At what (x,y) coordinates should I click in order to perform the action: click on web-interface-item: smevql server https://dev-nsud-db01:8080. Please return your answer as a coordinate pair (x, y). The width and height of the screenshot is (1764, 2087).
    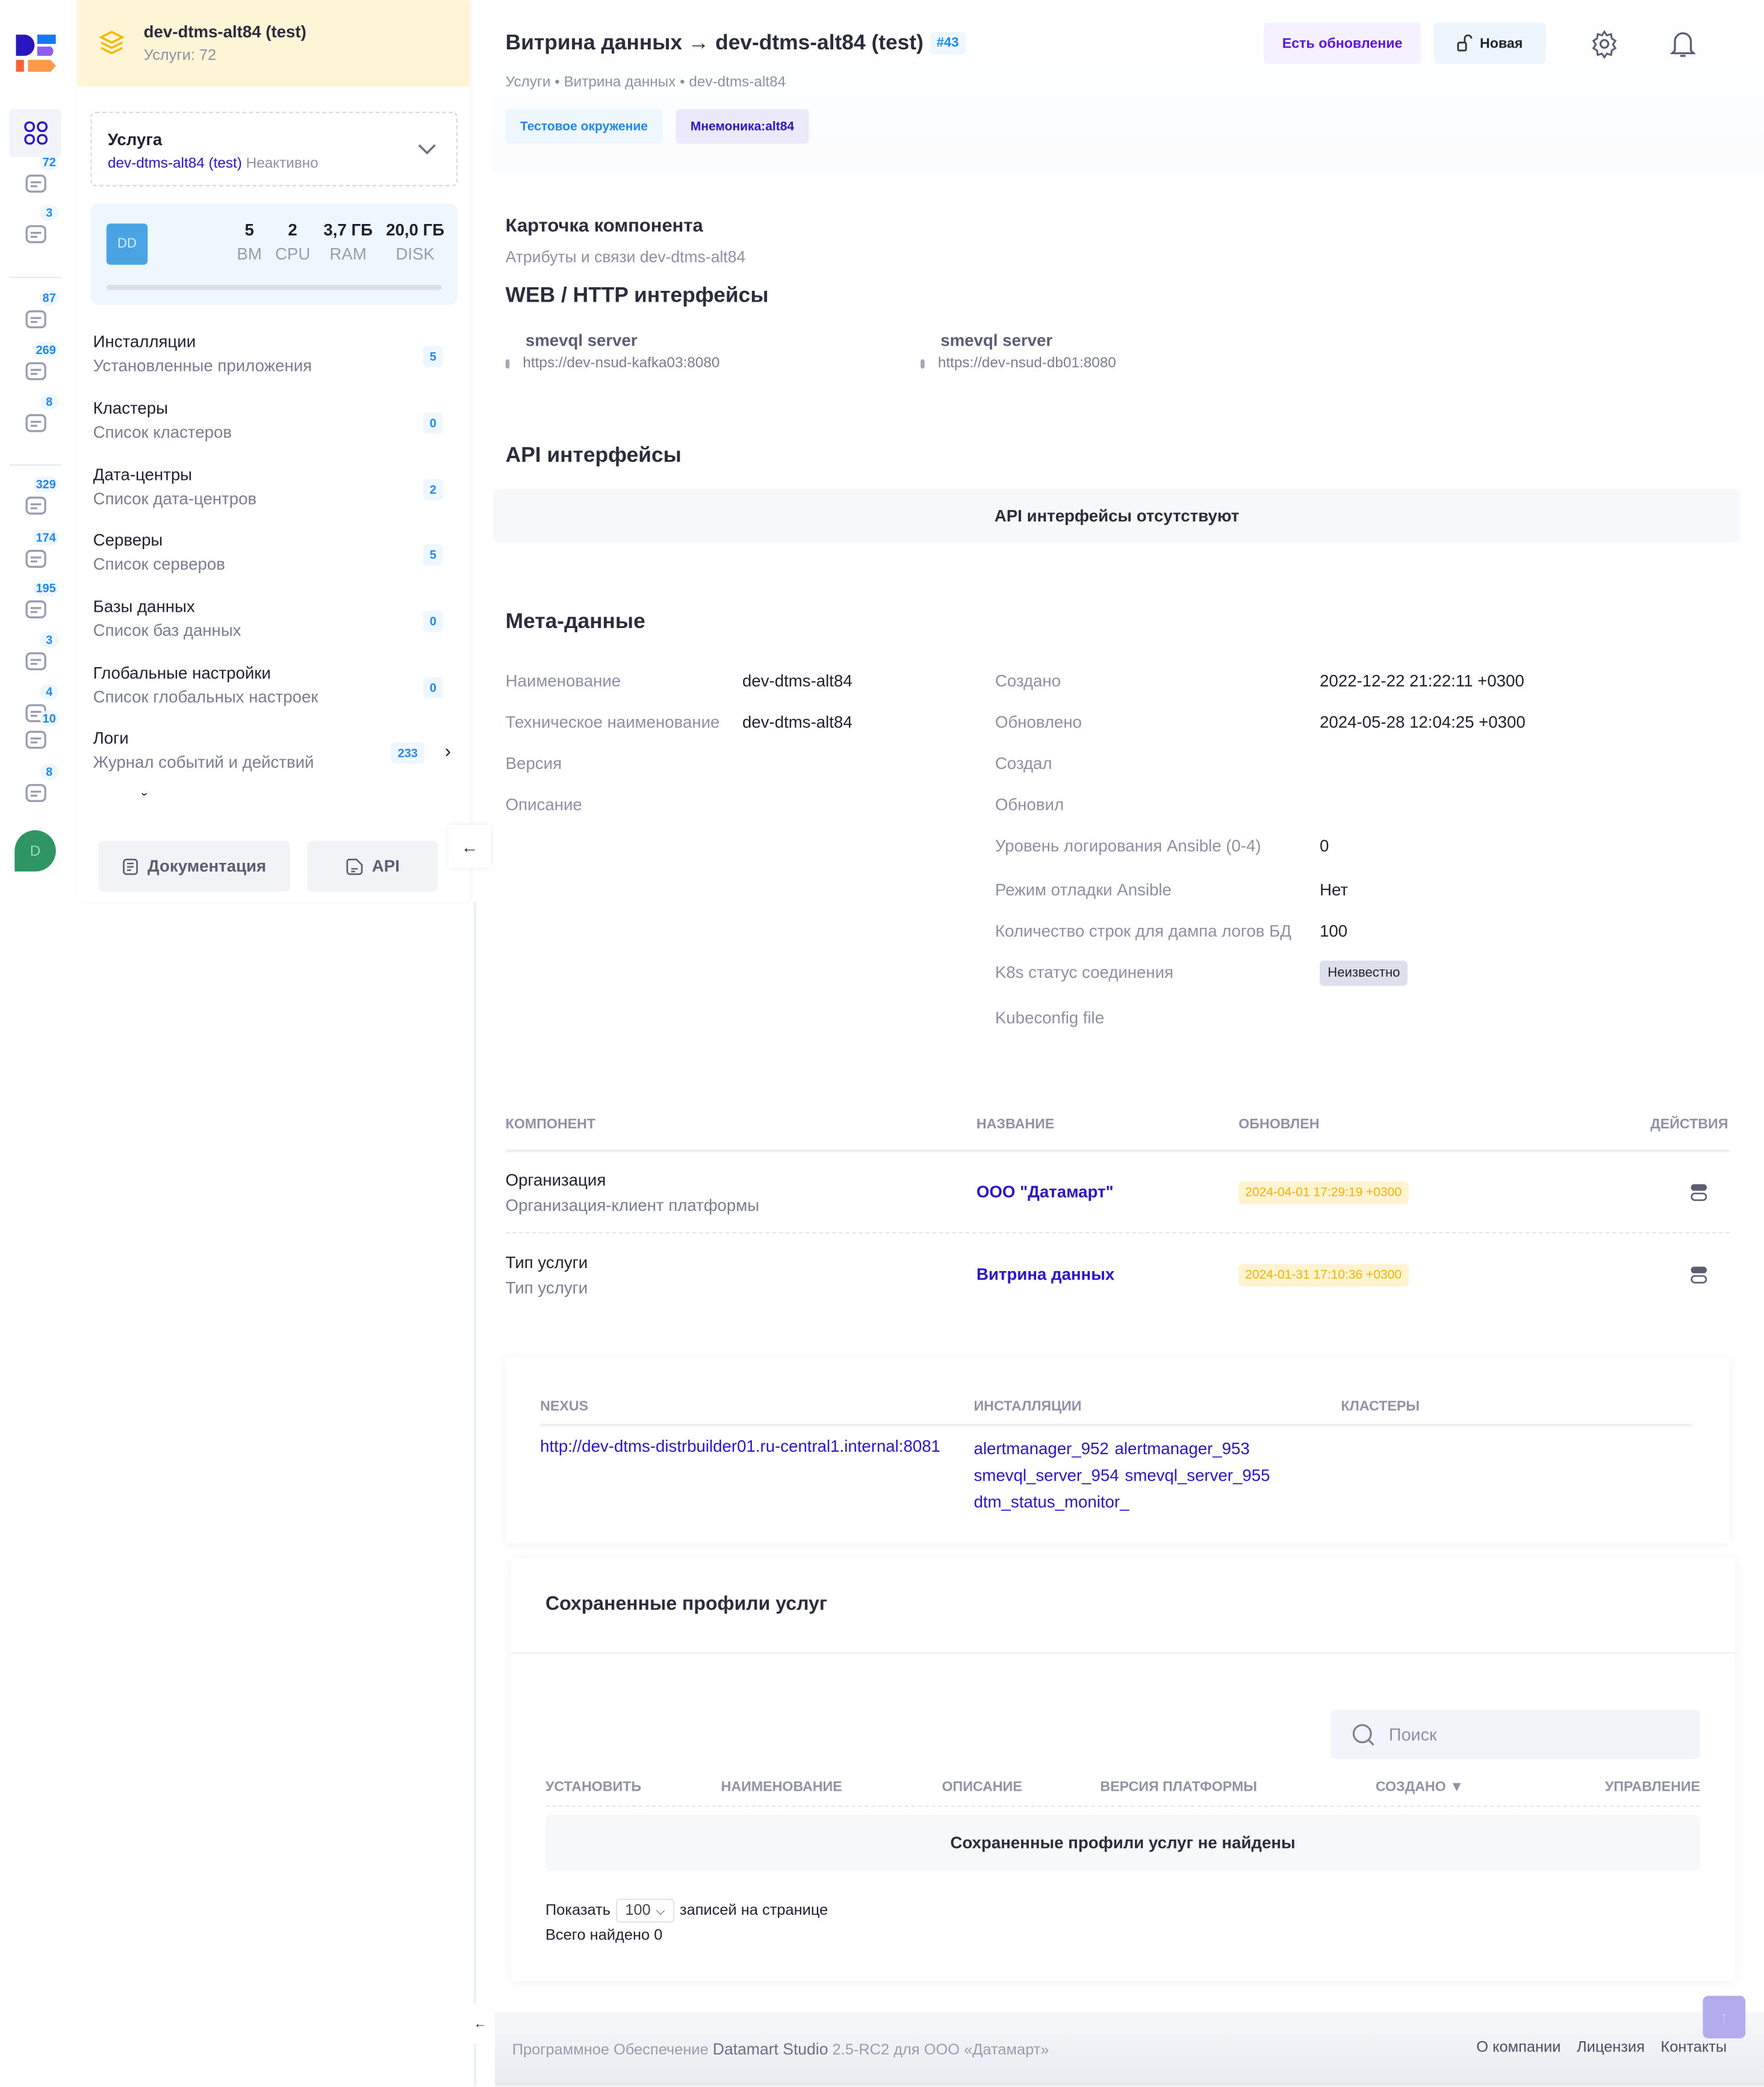
    Looking at the image, I should click on (1018, 351).